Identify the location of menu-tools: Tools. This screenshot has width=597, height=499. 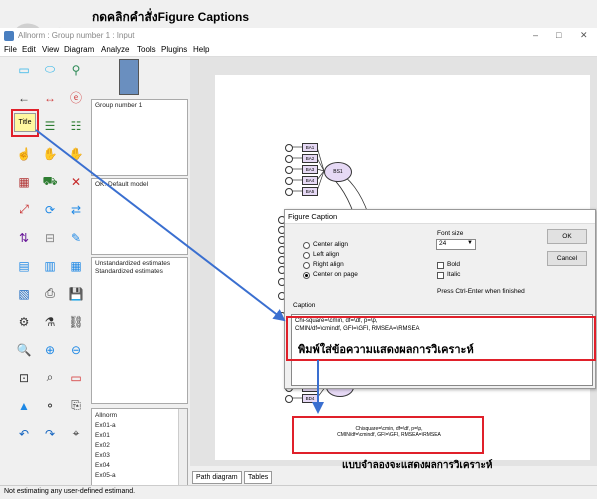
(146, 49).